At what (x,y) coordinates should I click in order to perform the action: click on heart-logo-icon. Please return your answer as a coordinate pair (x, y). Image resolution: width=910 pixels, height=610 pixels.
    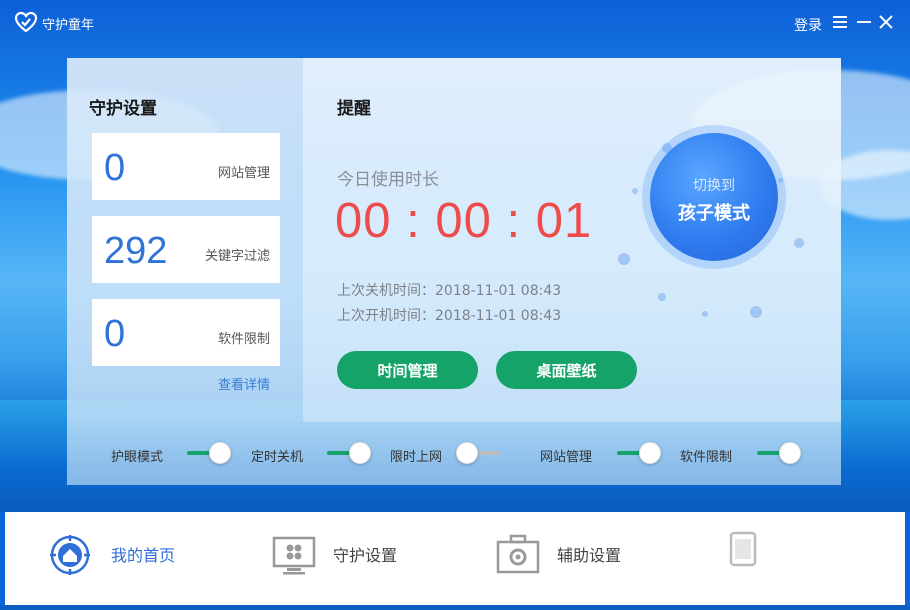
    Looking at the image, I should click on (26, 22).